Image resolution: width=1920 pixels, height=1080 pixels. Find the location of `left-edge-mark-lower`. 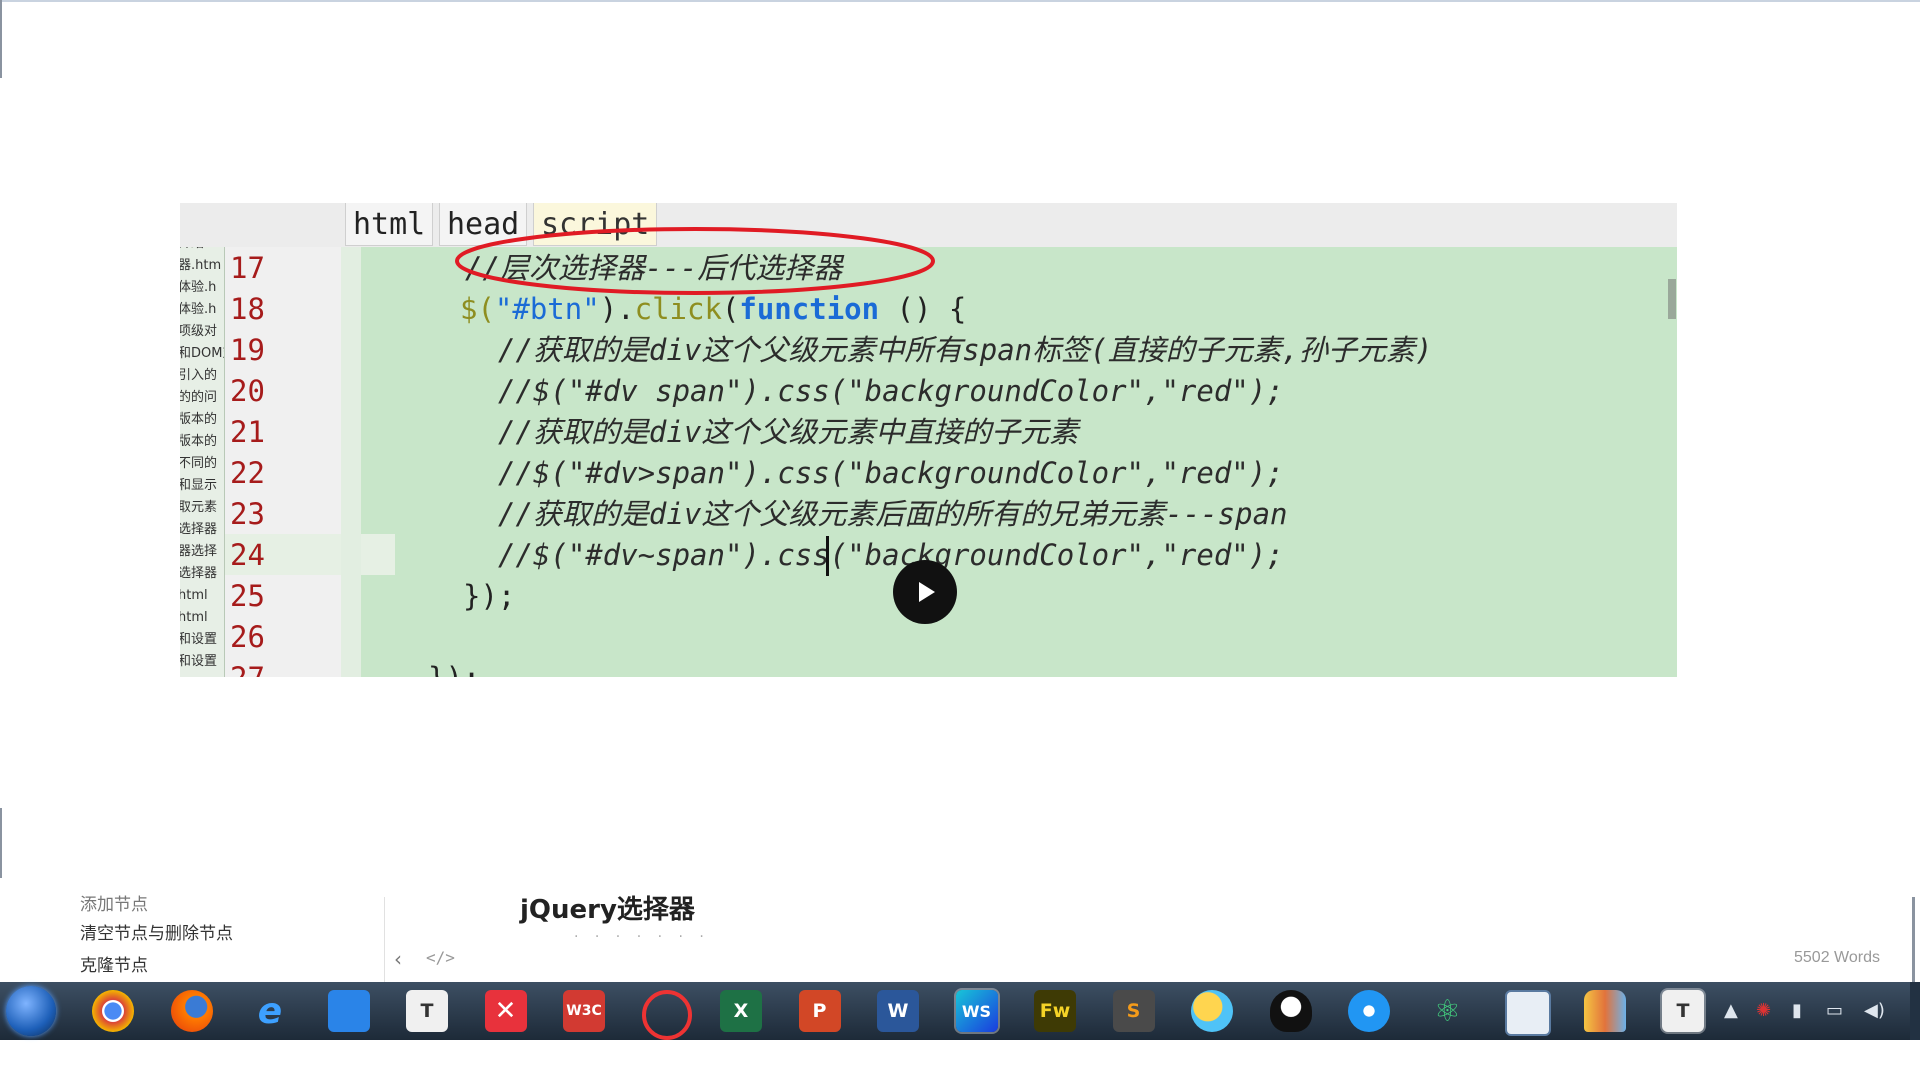

left-edge-mark-lower is located at coordinates (1, 843).